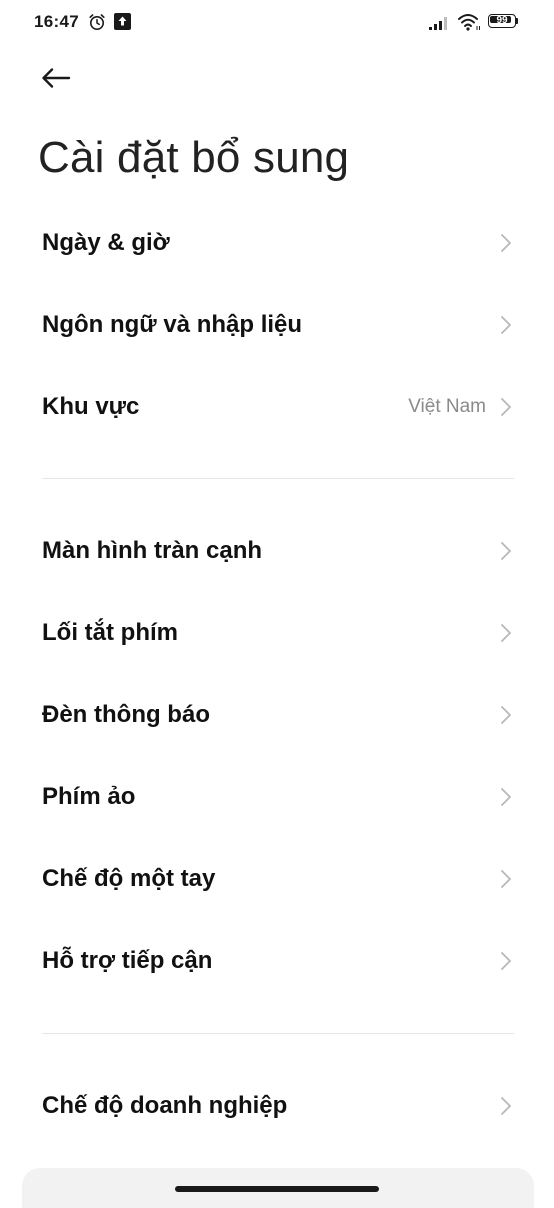  What do you see at coordinates (152, 550) in the screenshot?
I see `list-item-label: Màn hình tràn cạnh` at bounding box center [152, 550].